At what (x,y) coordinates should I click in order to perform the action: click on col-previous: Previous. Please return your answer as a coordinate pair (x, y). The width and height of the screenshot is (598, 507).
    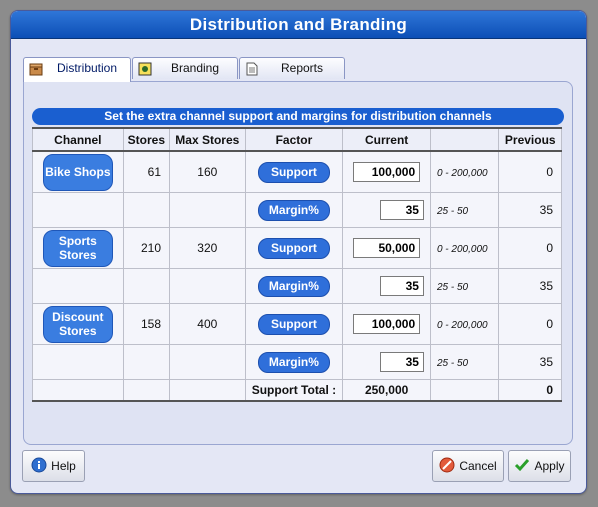
    Looking at the image, I should click on (530, 139).